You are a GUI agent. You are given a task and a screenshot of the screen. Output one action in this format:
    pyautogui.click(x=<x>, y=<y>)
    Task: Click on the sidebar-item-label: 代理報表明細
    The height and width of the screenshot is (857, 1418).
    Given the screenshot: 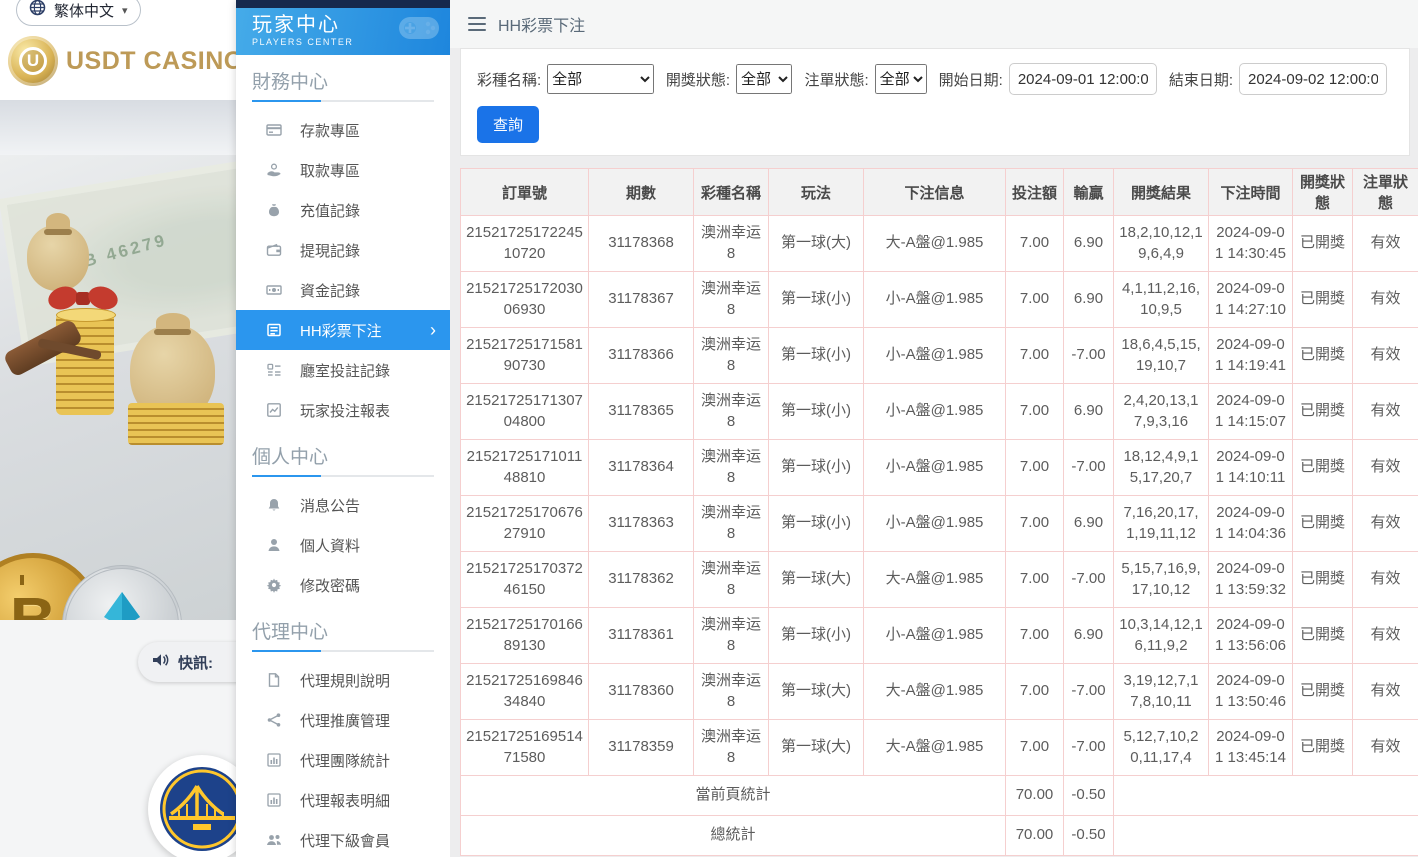 What is the action you would take?
    pyautogui.click(x=345, y=801)
    